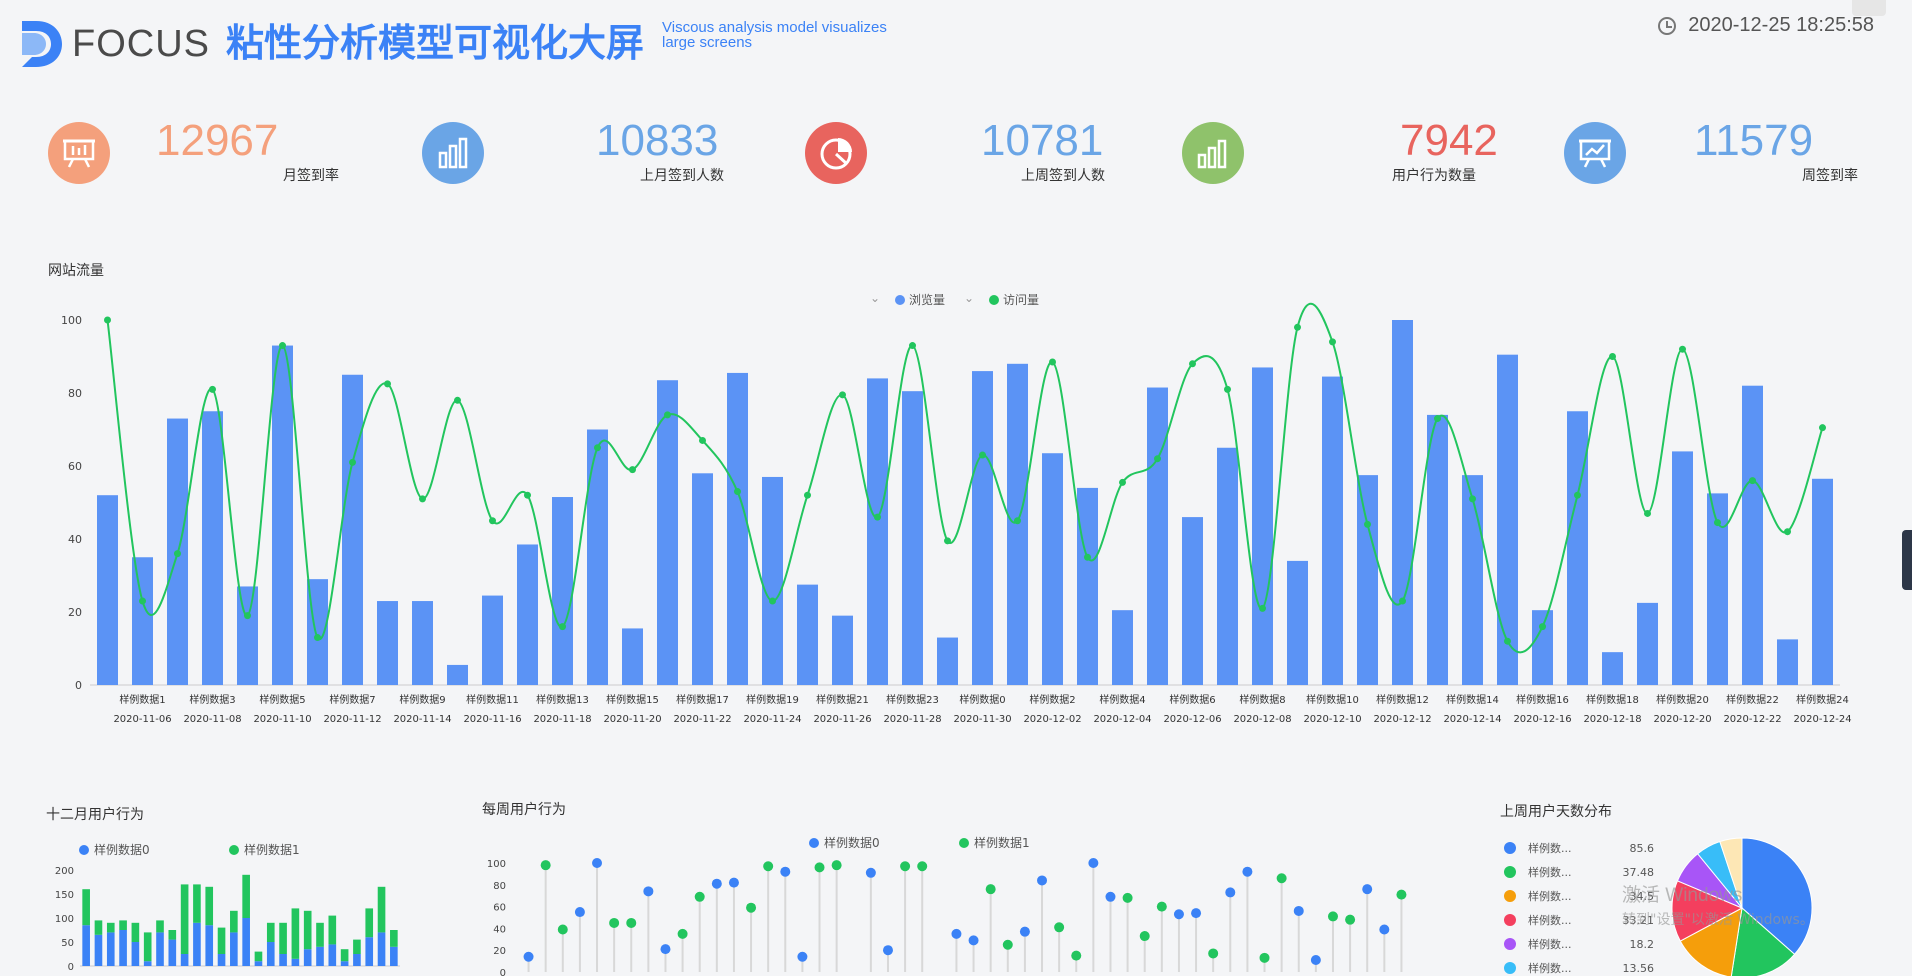 This screenshot has height=976, width=1912. I want to click on x-date-label: 2020-12-20, so click(1682, 719).